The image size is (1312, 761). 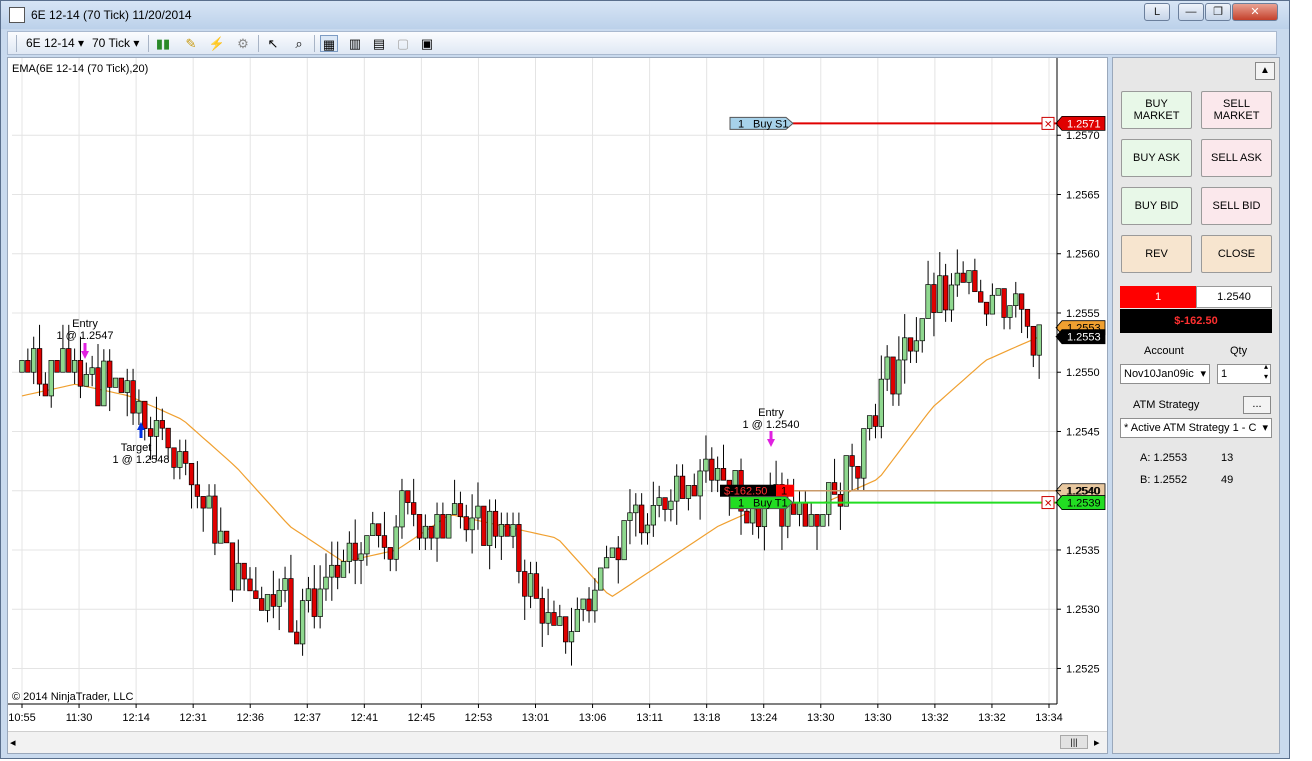 What do you see at coordinates (85, 324) in the screenshot?
I see `entry1-label: Entry` at bounding box center [85, 324].